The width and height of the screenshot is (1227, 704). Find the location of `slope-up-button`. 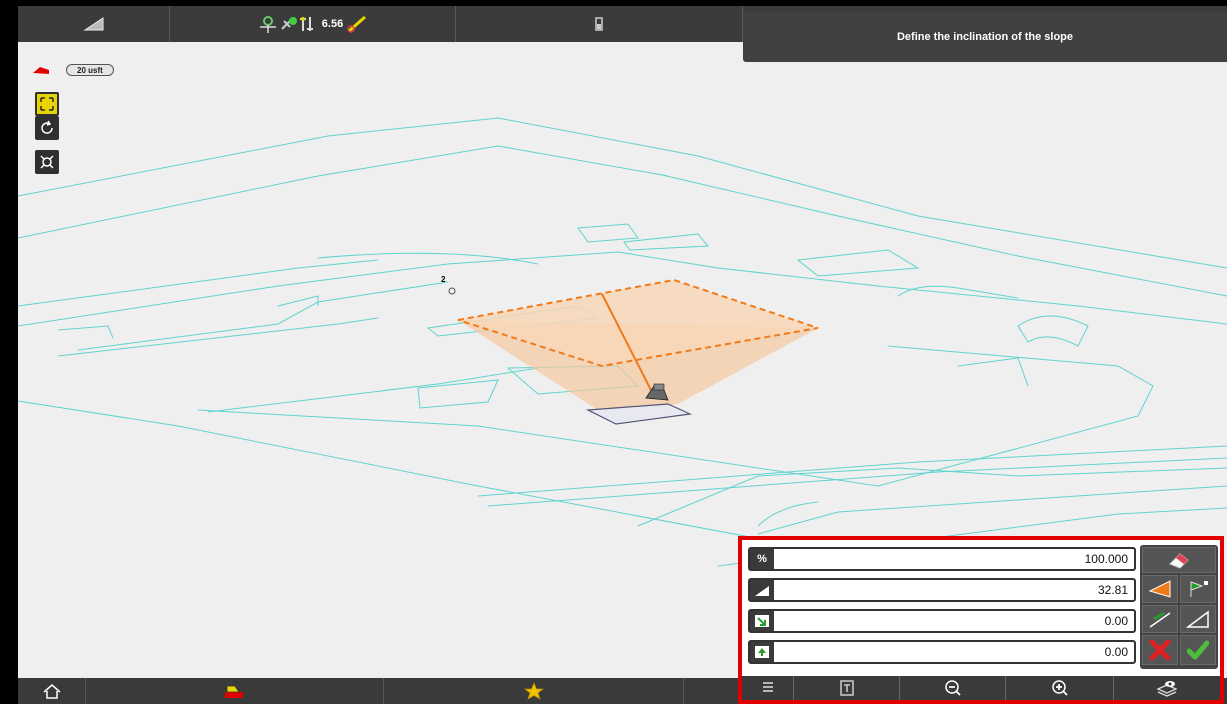

slope-up-button is located at coordinates (1160, 619).